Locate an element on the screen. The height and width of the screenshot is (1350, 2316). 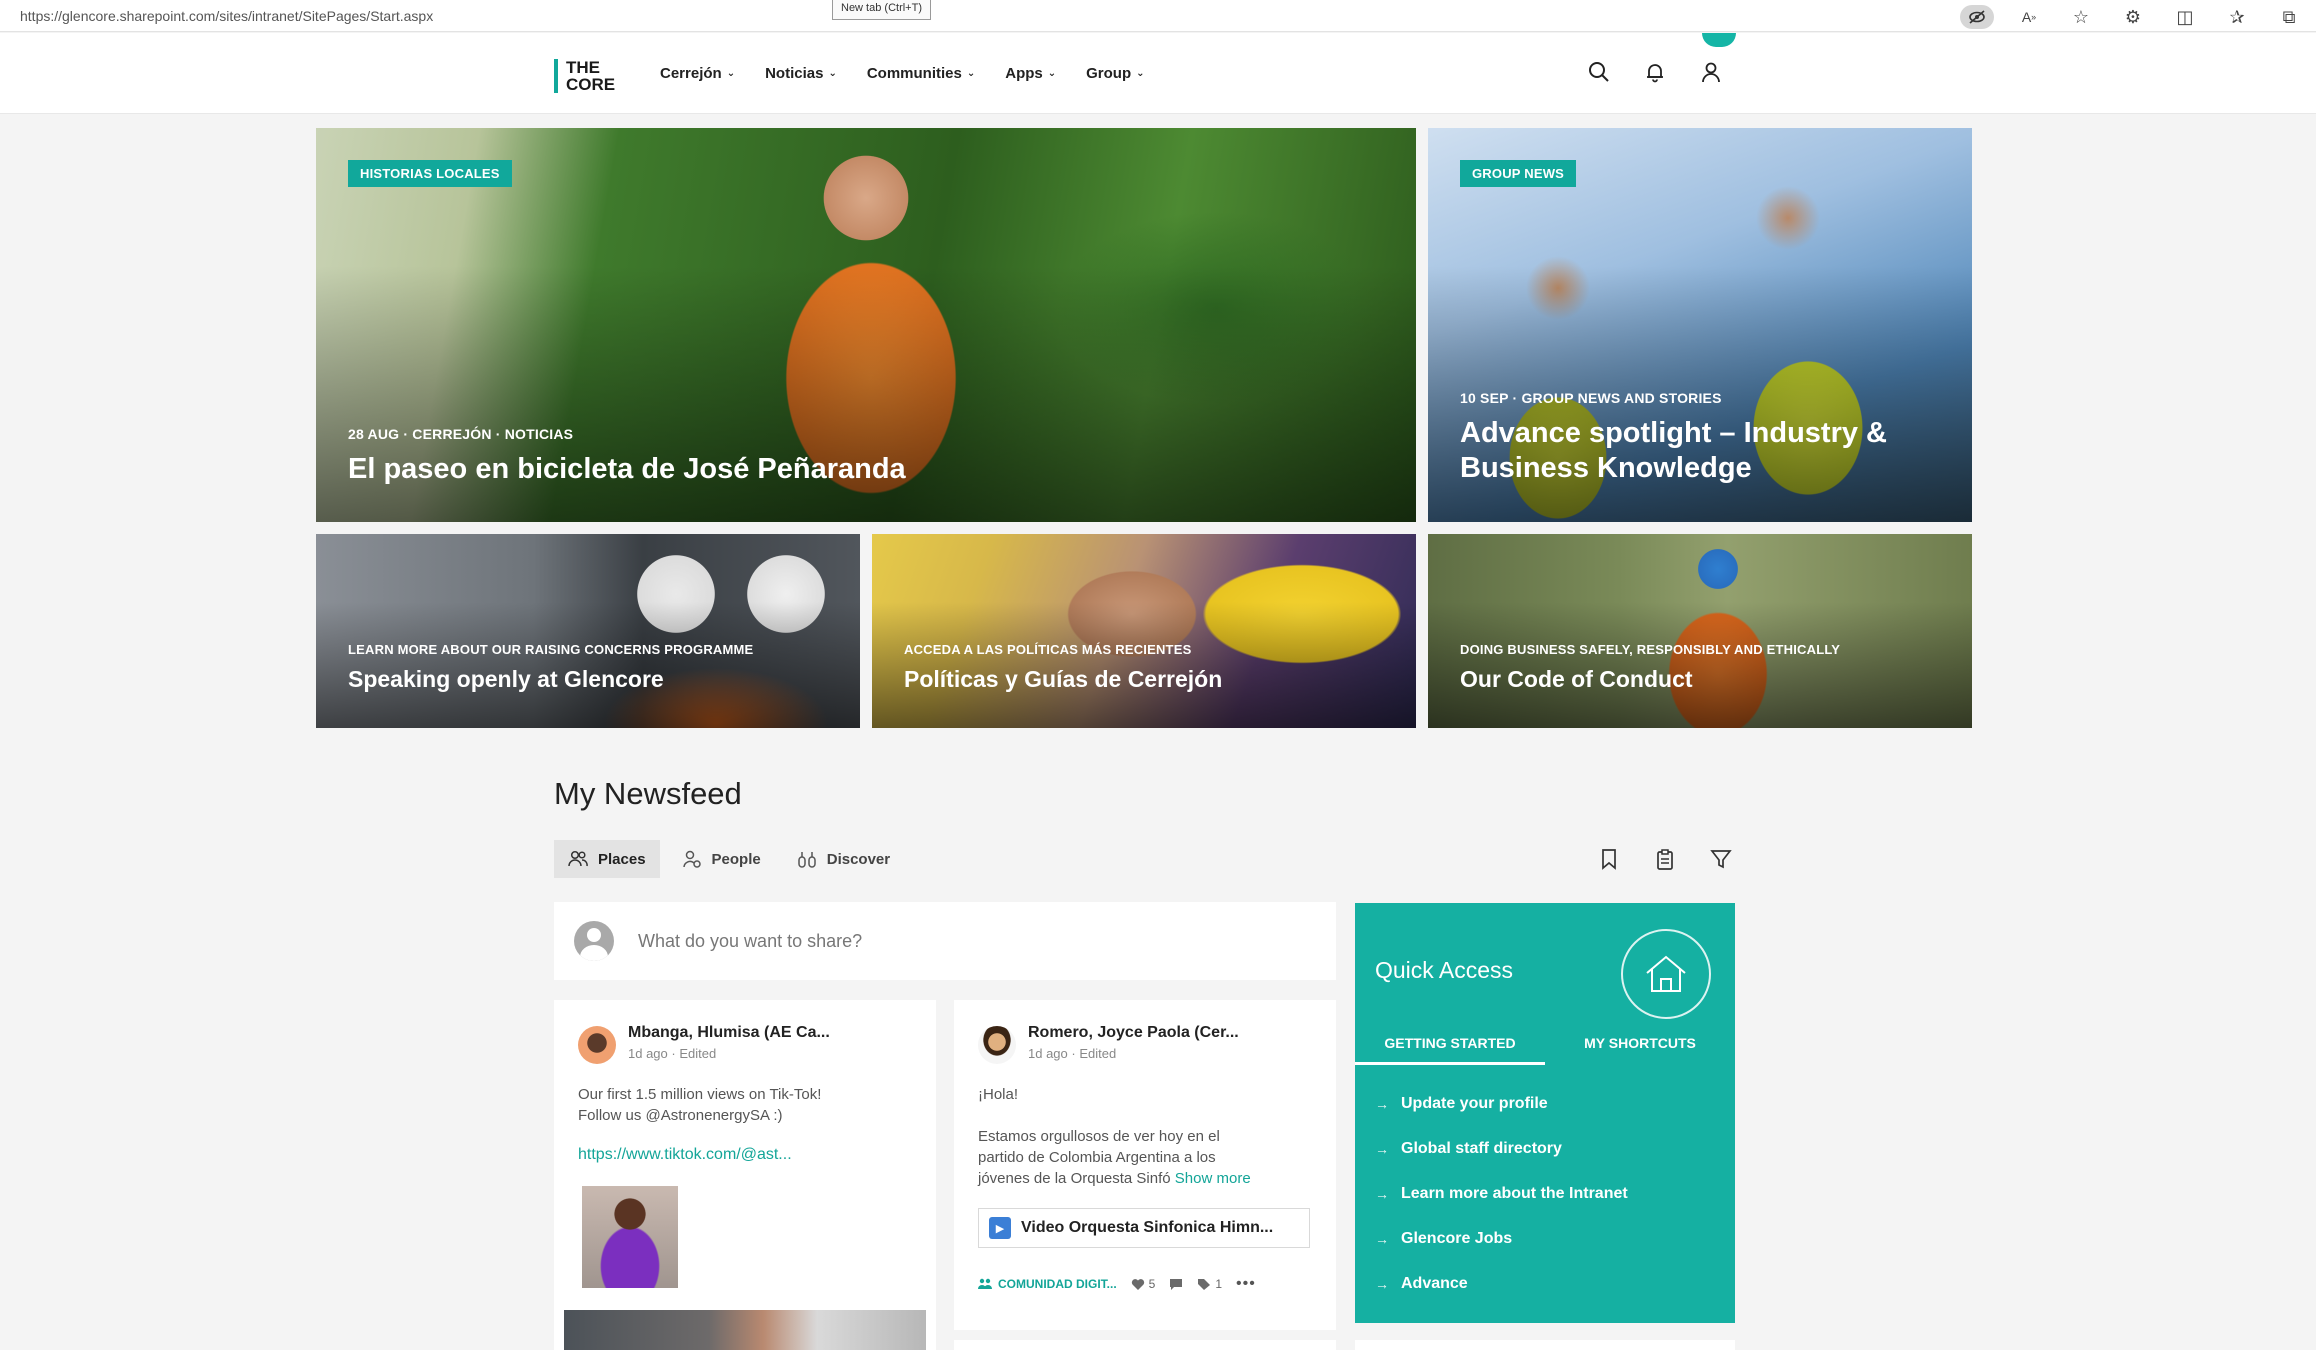
quick-access-tabs: GETTING STARTED MY SHORTCUTS is located at coordinates (1545, 1046).